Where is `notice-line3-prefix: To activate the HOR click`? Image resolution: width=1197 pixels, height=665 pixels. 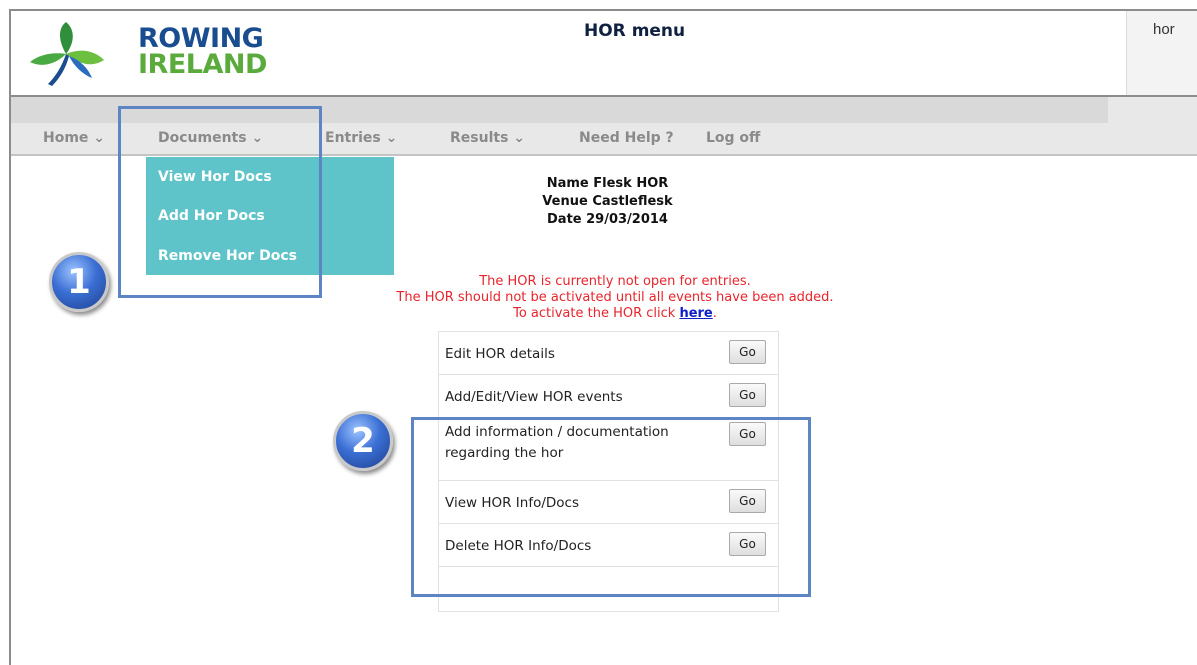
notice-line3-prefix: To activate the HOR click is located at coordinates (596, 313).